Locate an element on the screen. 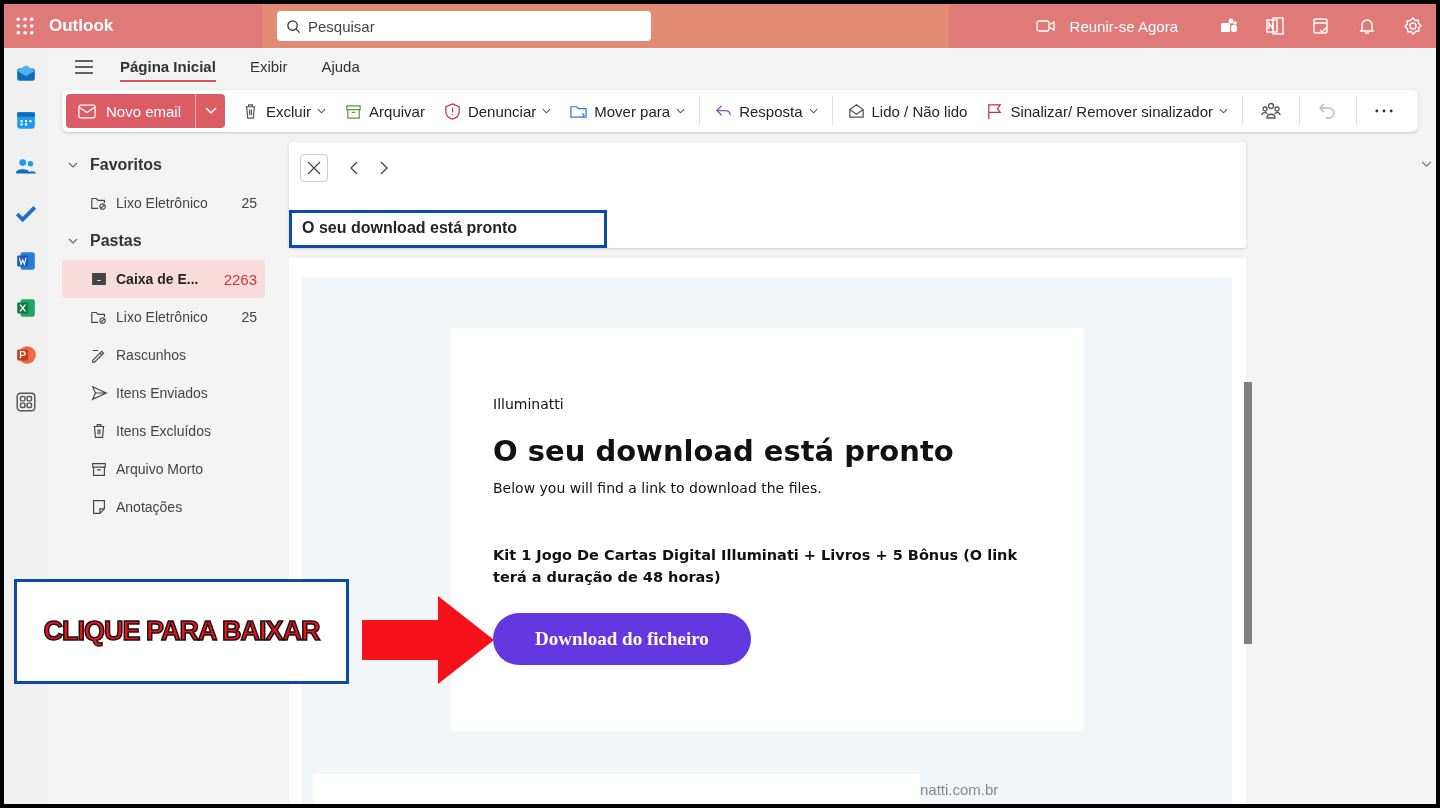 This screenshot has height=808, width=1440. bell-icon is located at coordinates (1367, 26).